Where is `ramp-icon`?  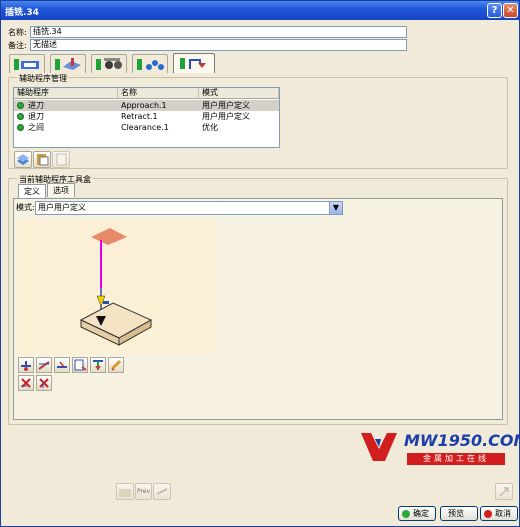 ramp-icon is located at coordinates (44, 365).